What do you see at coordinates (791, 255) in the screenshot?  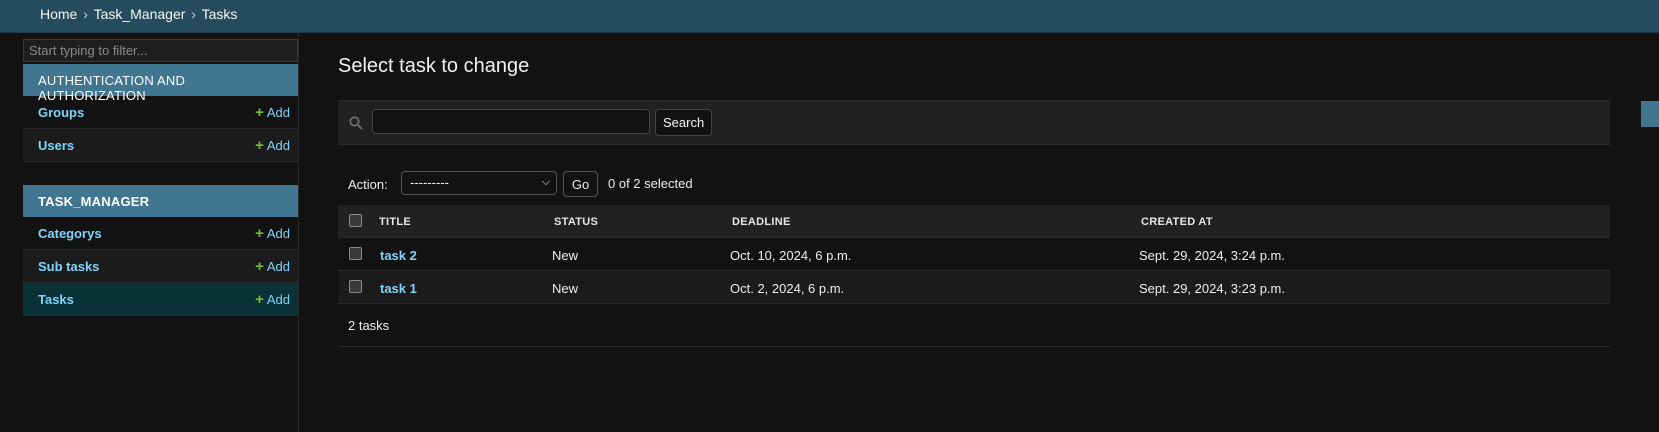 I see `task-deadline: Oct. 10, 2024, 6 p.m.` at bounding box center [791, 255].